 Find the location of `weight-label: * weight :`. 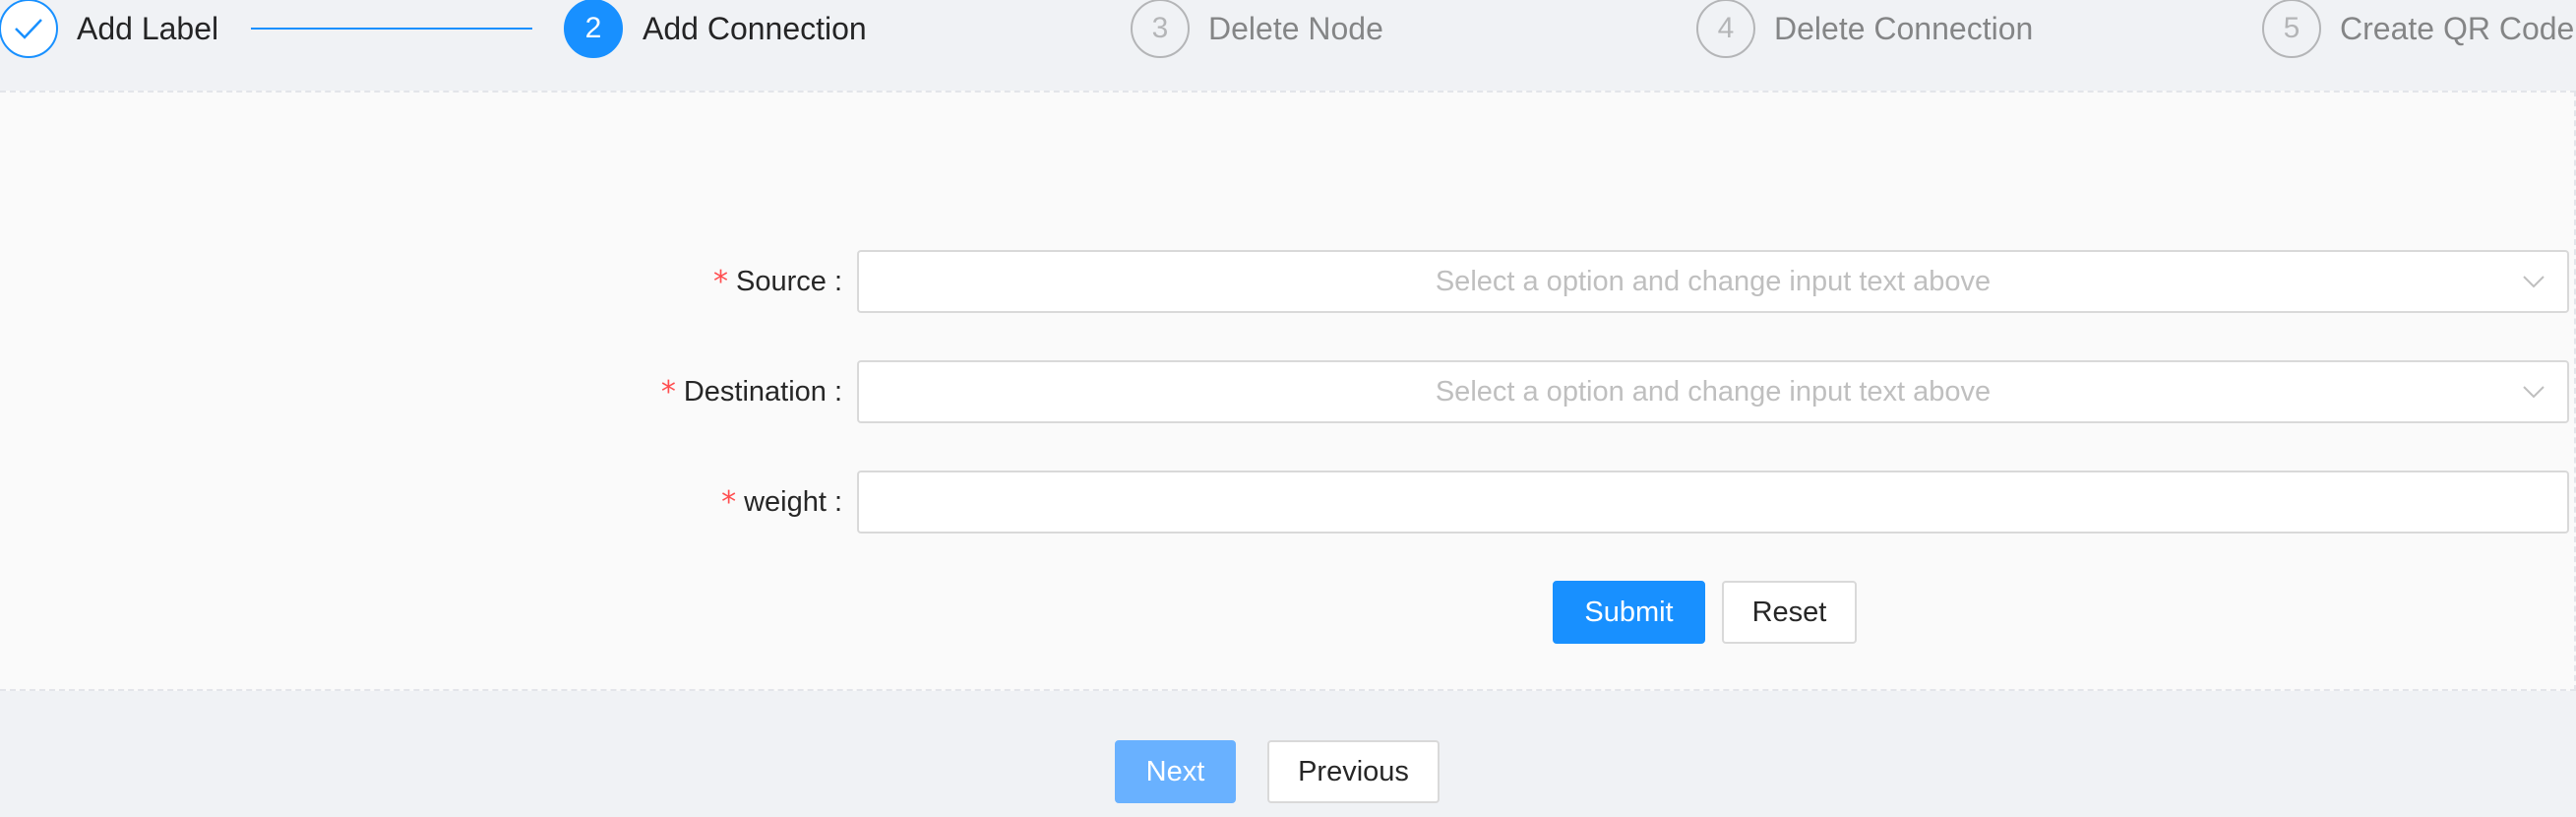

weight-label: * weight : is located at coordinates (781, 502).